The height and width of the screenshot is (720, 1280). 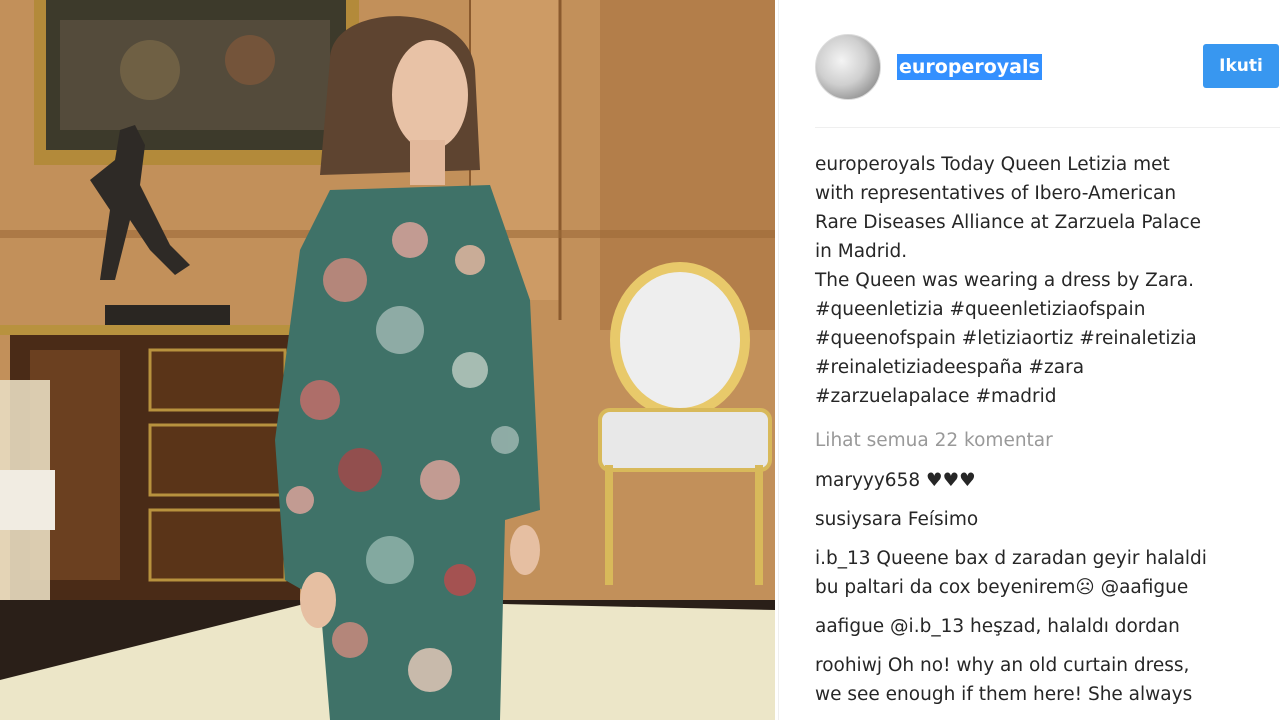 What do you see at coordinates (1035, 367) in the screenshot?
I see `caption-hashtags: #reinaletiziadeespaña #zara` at bounding box center [1035, 367].